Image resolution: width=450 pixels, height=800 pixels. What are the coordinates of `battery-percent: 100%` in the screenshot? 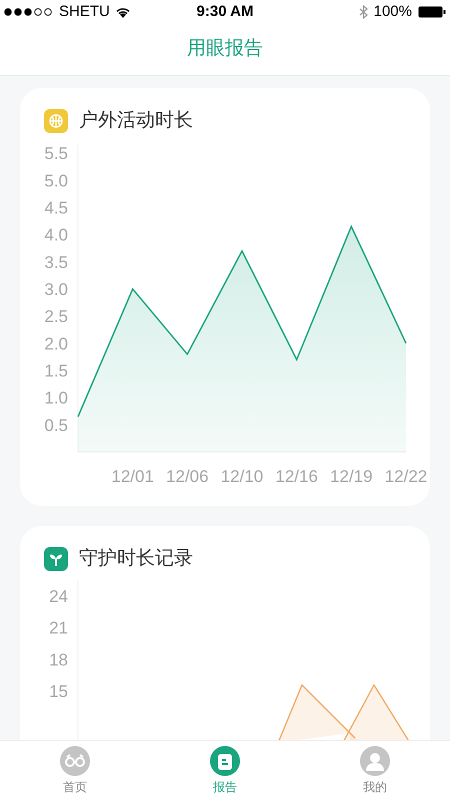 It's located at (393, 12).